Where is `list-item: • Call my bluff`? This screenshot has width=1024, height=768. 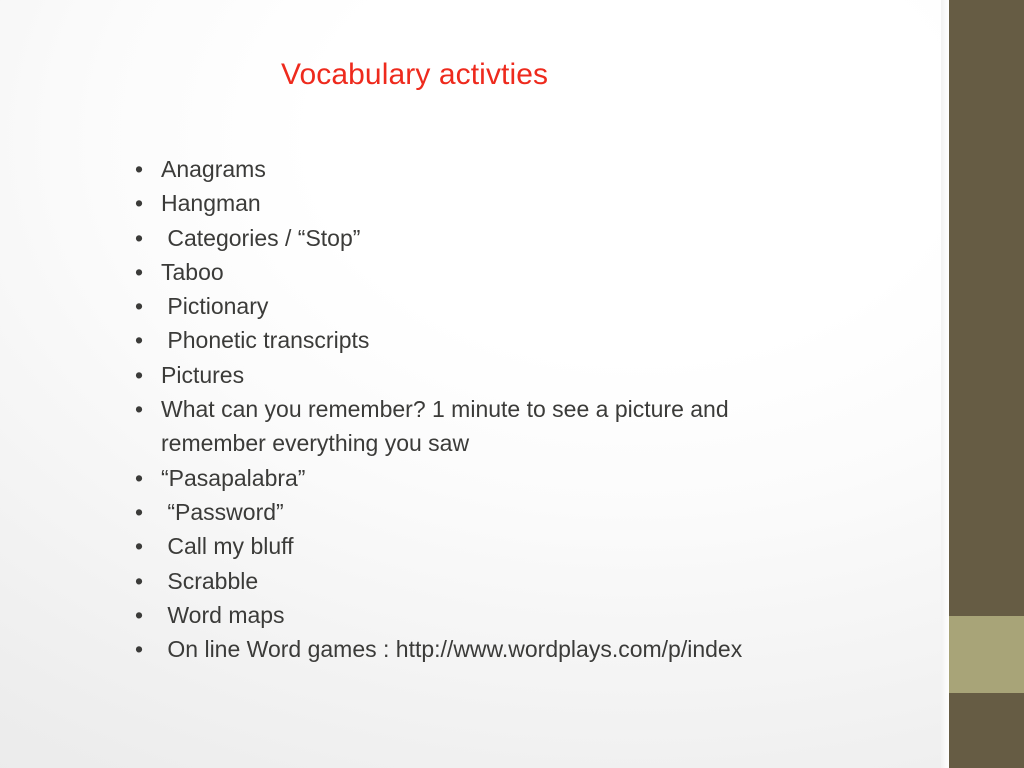 list-item: • Call my bluff is located at coordinates (478, 546).